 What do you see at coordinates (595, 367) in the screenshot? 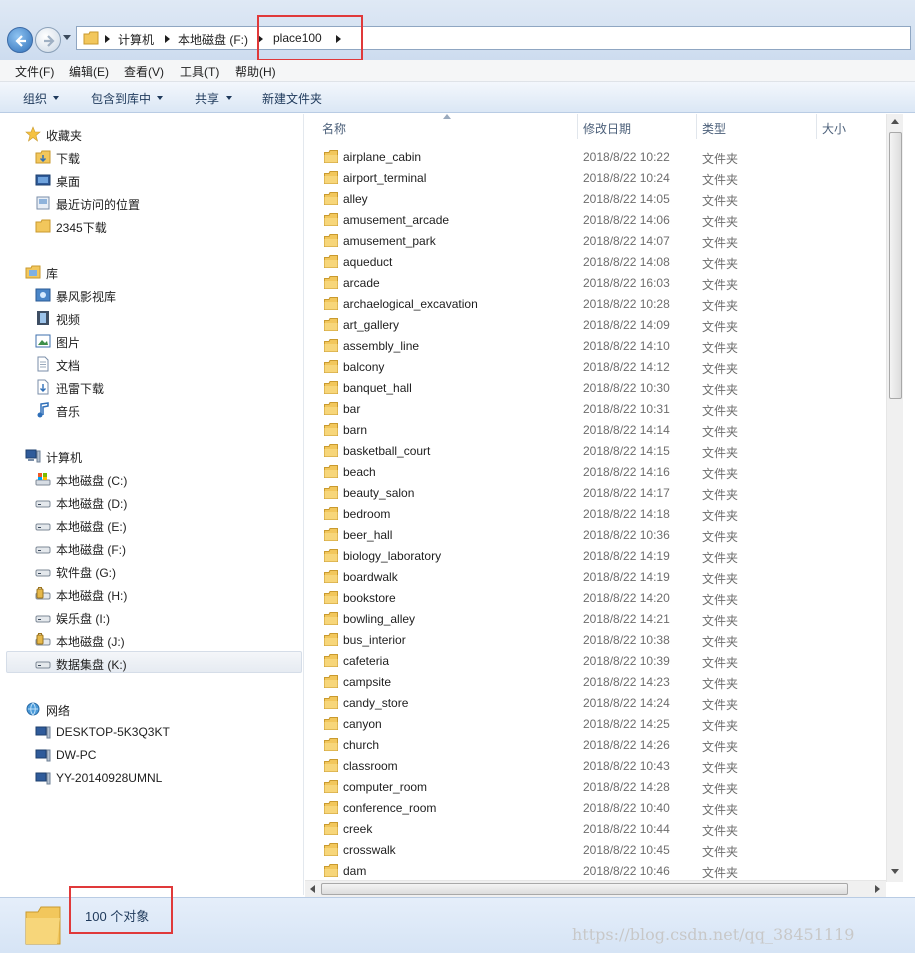
I see `file-row: balcony 2018/8/22 14:12 文件夹` at bounding box center [595, 367].